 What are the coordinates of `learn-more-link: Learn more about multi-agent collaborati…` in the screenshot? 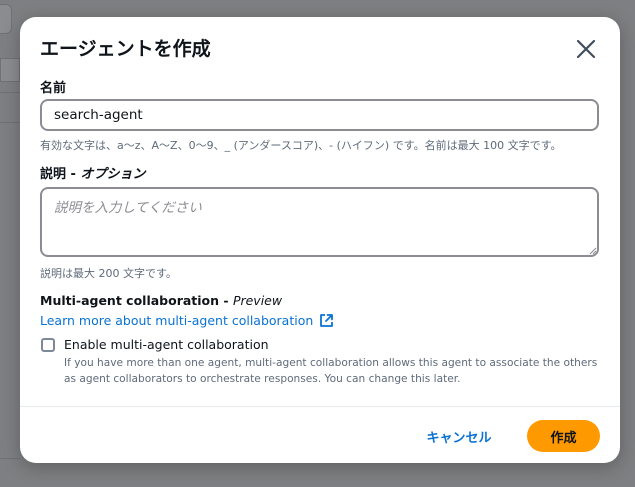 It's located at (187, 320).